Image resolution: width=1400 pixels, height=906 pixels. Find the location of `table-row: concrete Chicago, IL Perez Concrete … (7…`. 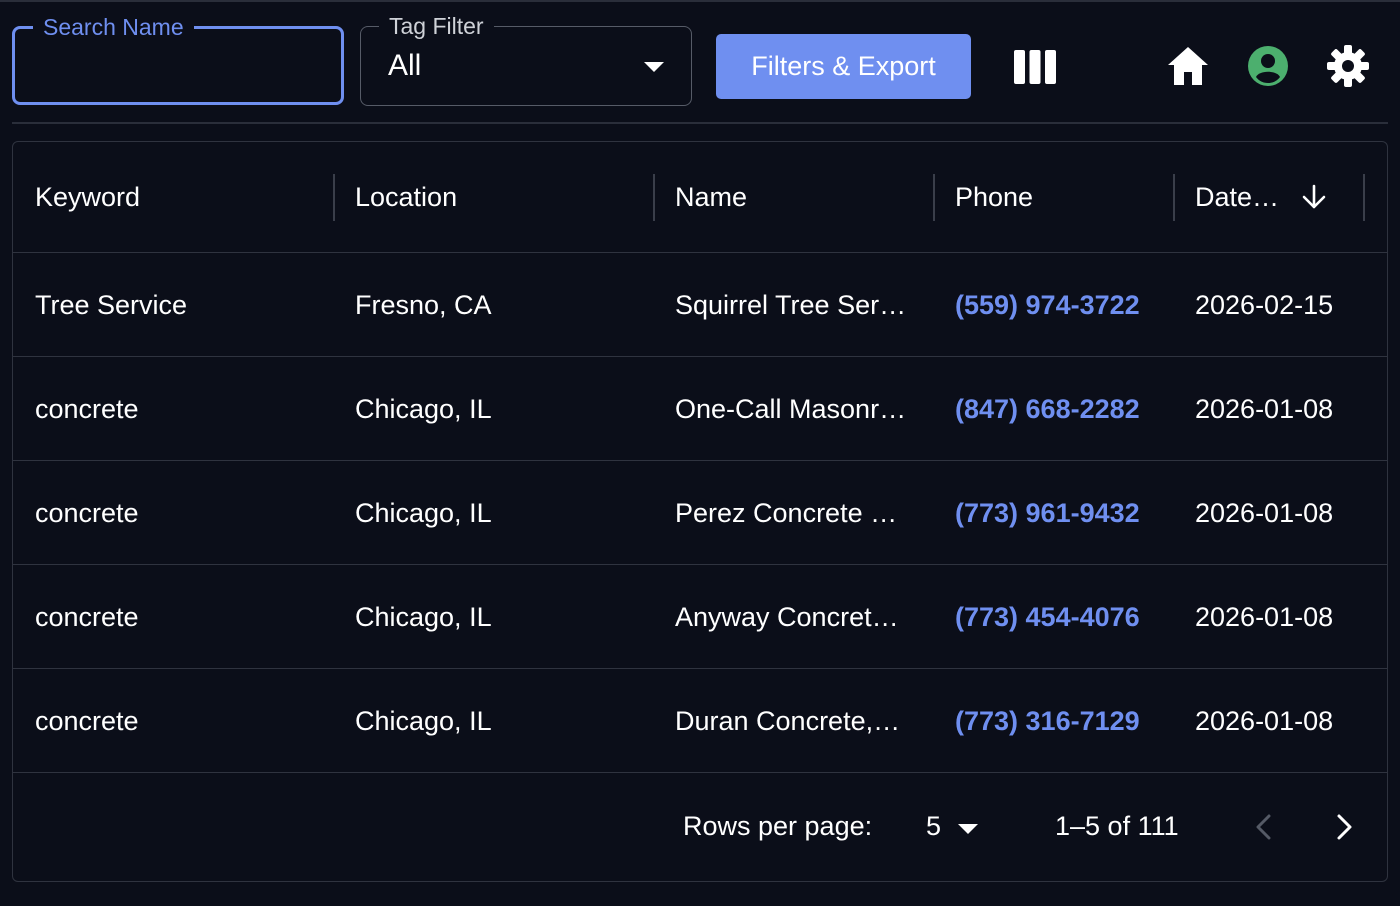

table-row: concrete Chicago, IL Perez Concrete … (7… is located at coordinates (700, 513).